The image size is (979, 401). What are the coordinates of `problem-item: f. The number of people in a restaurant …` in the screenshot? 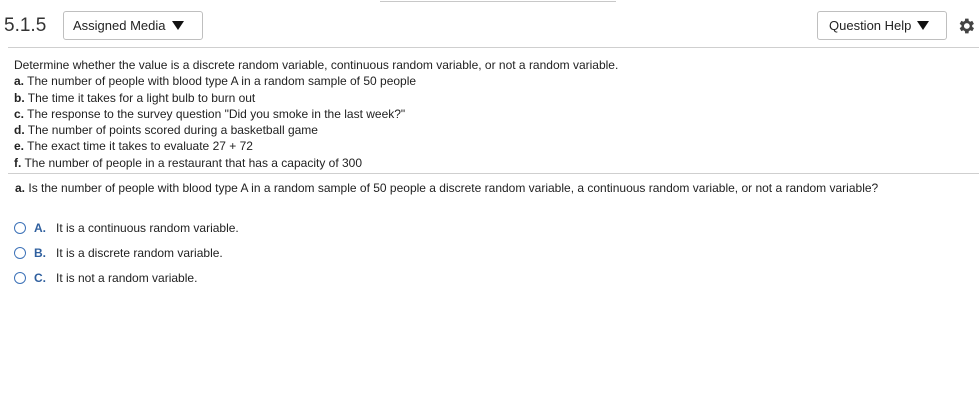 It's located at (188, 162).